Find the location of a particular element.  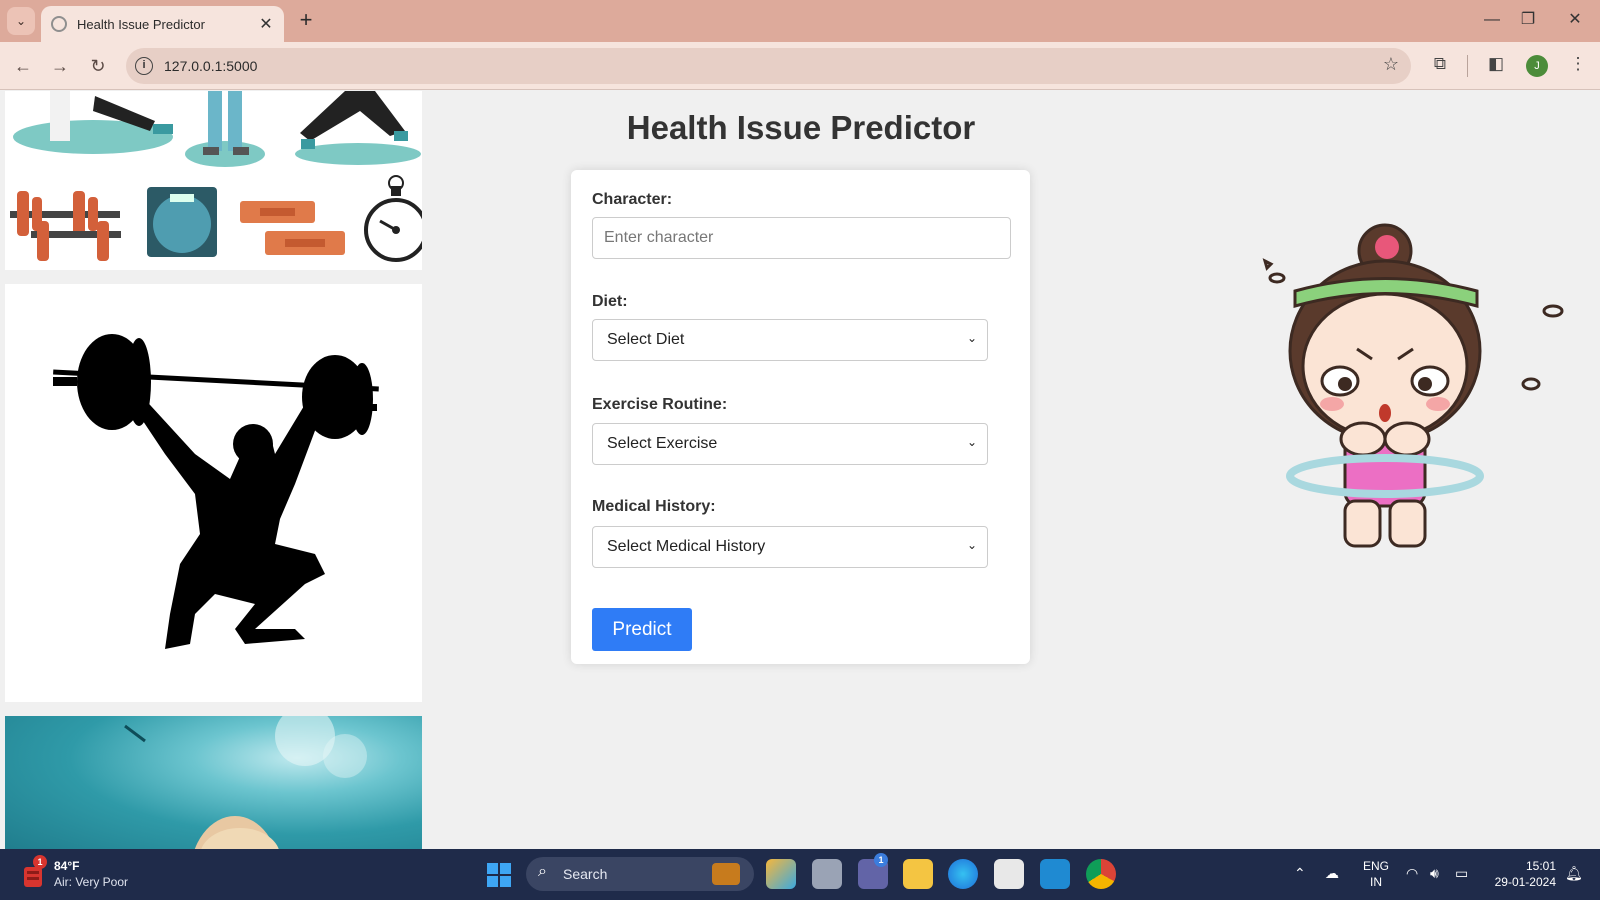

exercise-select-value: Select Exercise is located at coordinates (662, 443).